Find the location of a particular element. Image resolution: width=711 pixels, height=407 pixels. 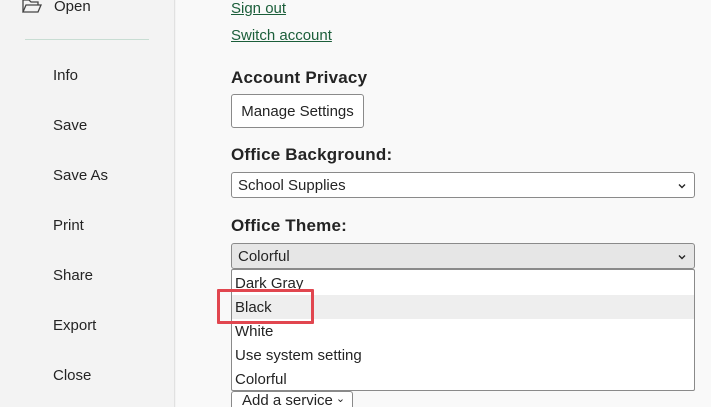

theme-option-colorful: Colorful is located at coordinates (463, 379).